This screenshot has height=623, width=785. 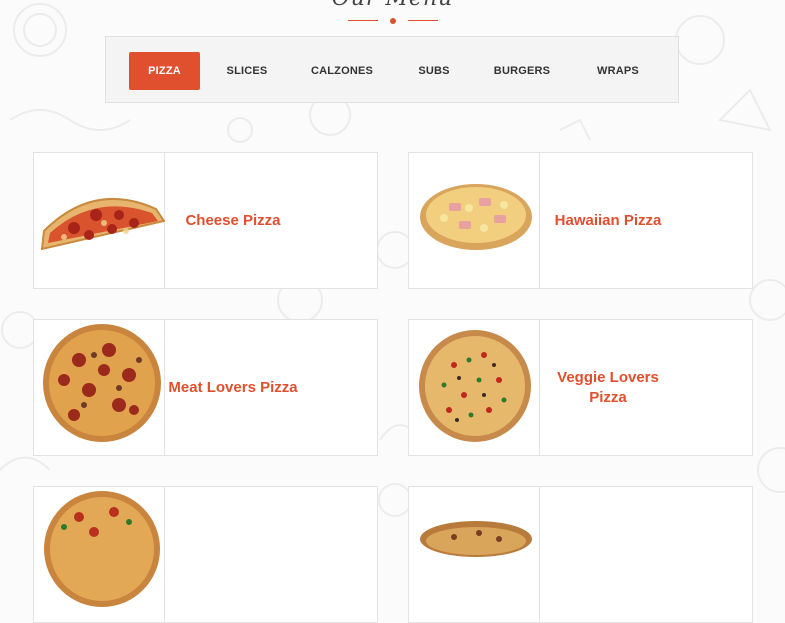 What do you see at coordinates (522, 71) in the screenshot?
I see `tab-burgers: BURGERS` at bounding box center [522, 71].